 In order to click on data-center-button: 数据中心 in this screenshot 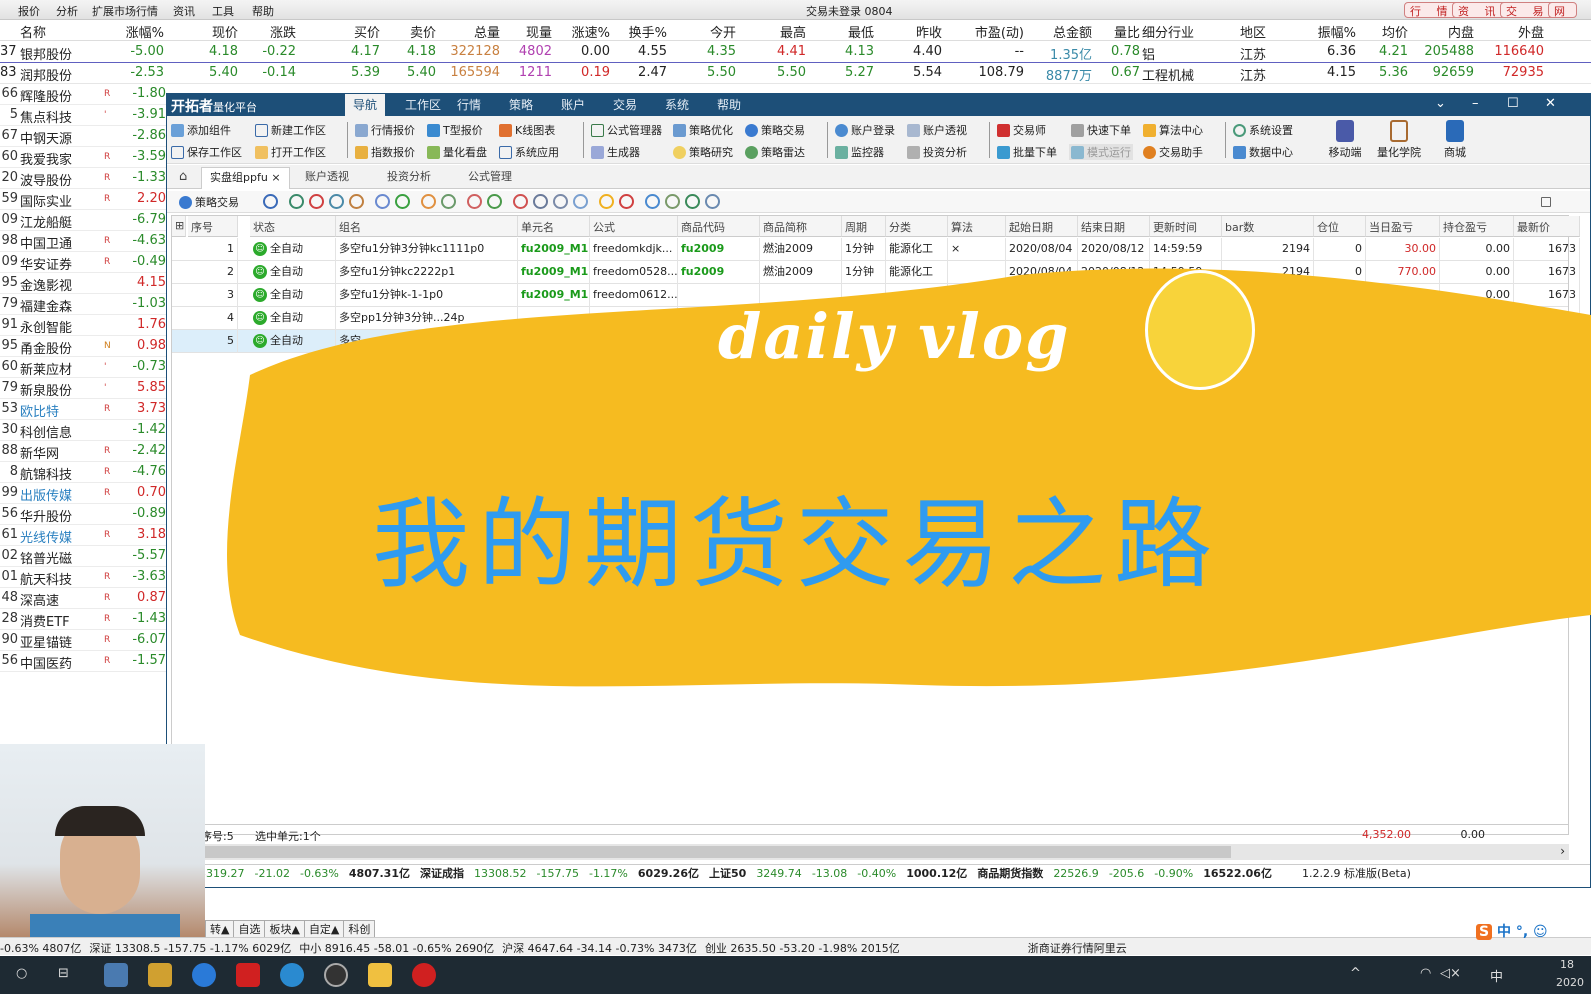, I will do `click(1263, 152)`.